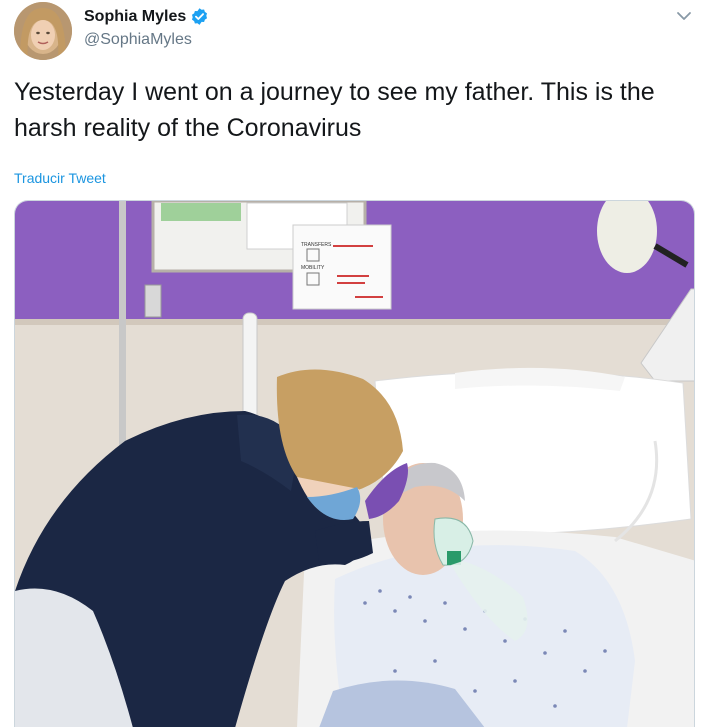  What do you see at coordinates (60, 178) in the screenshot?
I see `translate-tweet-link: Traducir Tweet` at bounding box center [60, 178].